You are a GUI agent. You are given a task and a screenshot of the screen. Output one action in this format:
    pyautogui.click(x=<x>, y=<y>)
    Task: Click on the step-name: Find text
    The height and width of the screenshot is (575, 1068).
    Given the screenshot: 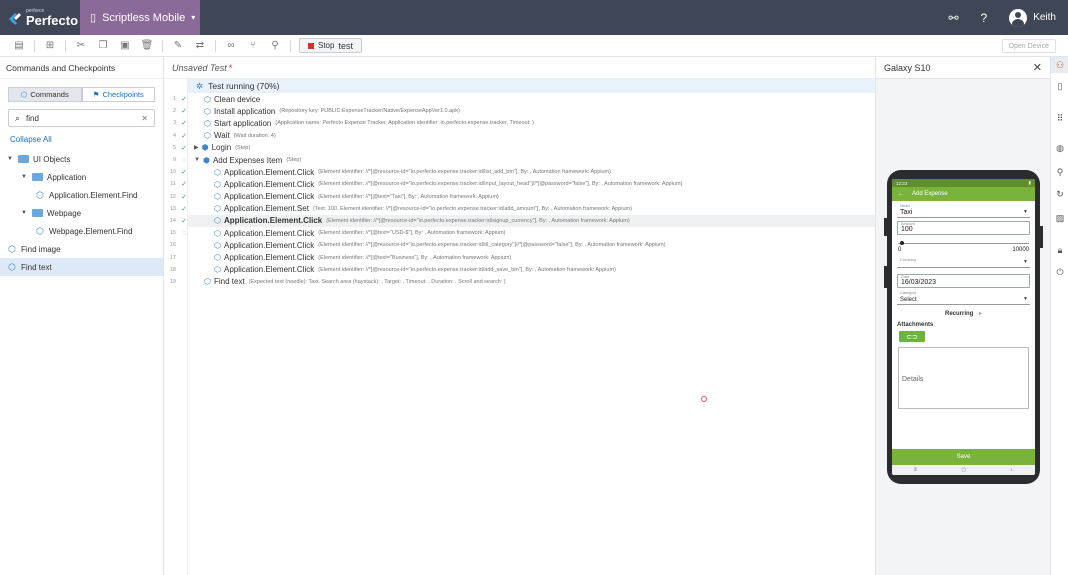 What is the action you would take?
    pyautogui.click(x=229, y=282)
    